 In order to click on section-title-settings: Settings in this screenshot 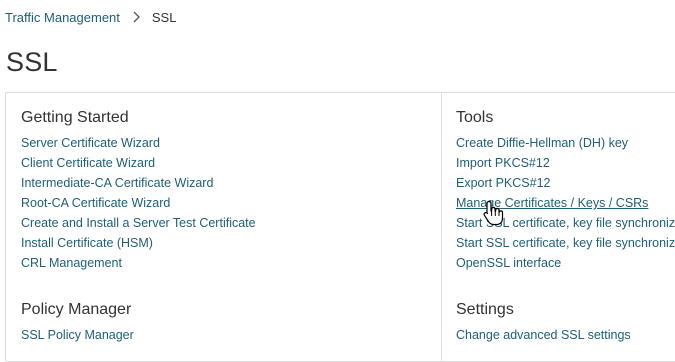, I will do `click(485, 309)`.